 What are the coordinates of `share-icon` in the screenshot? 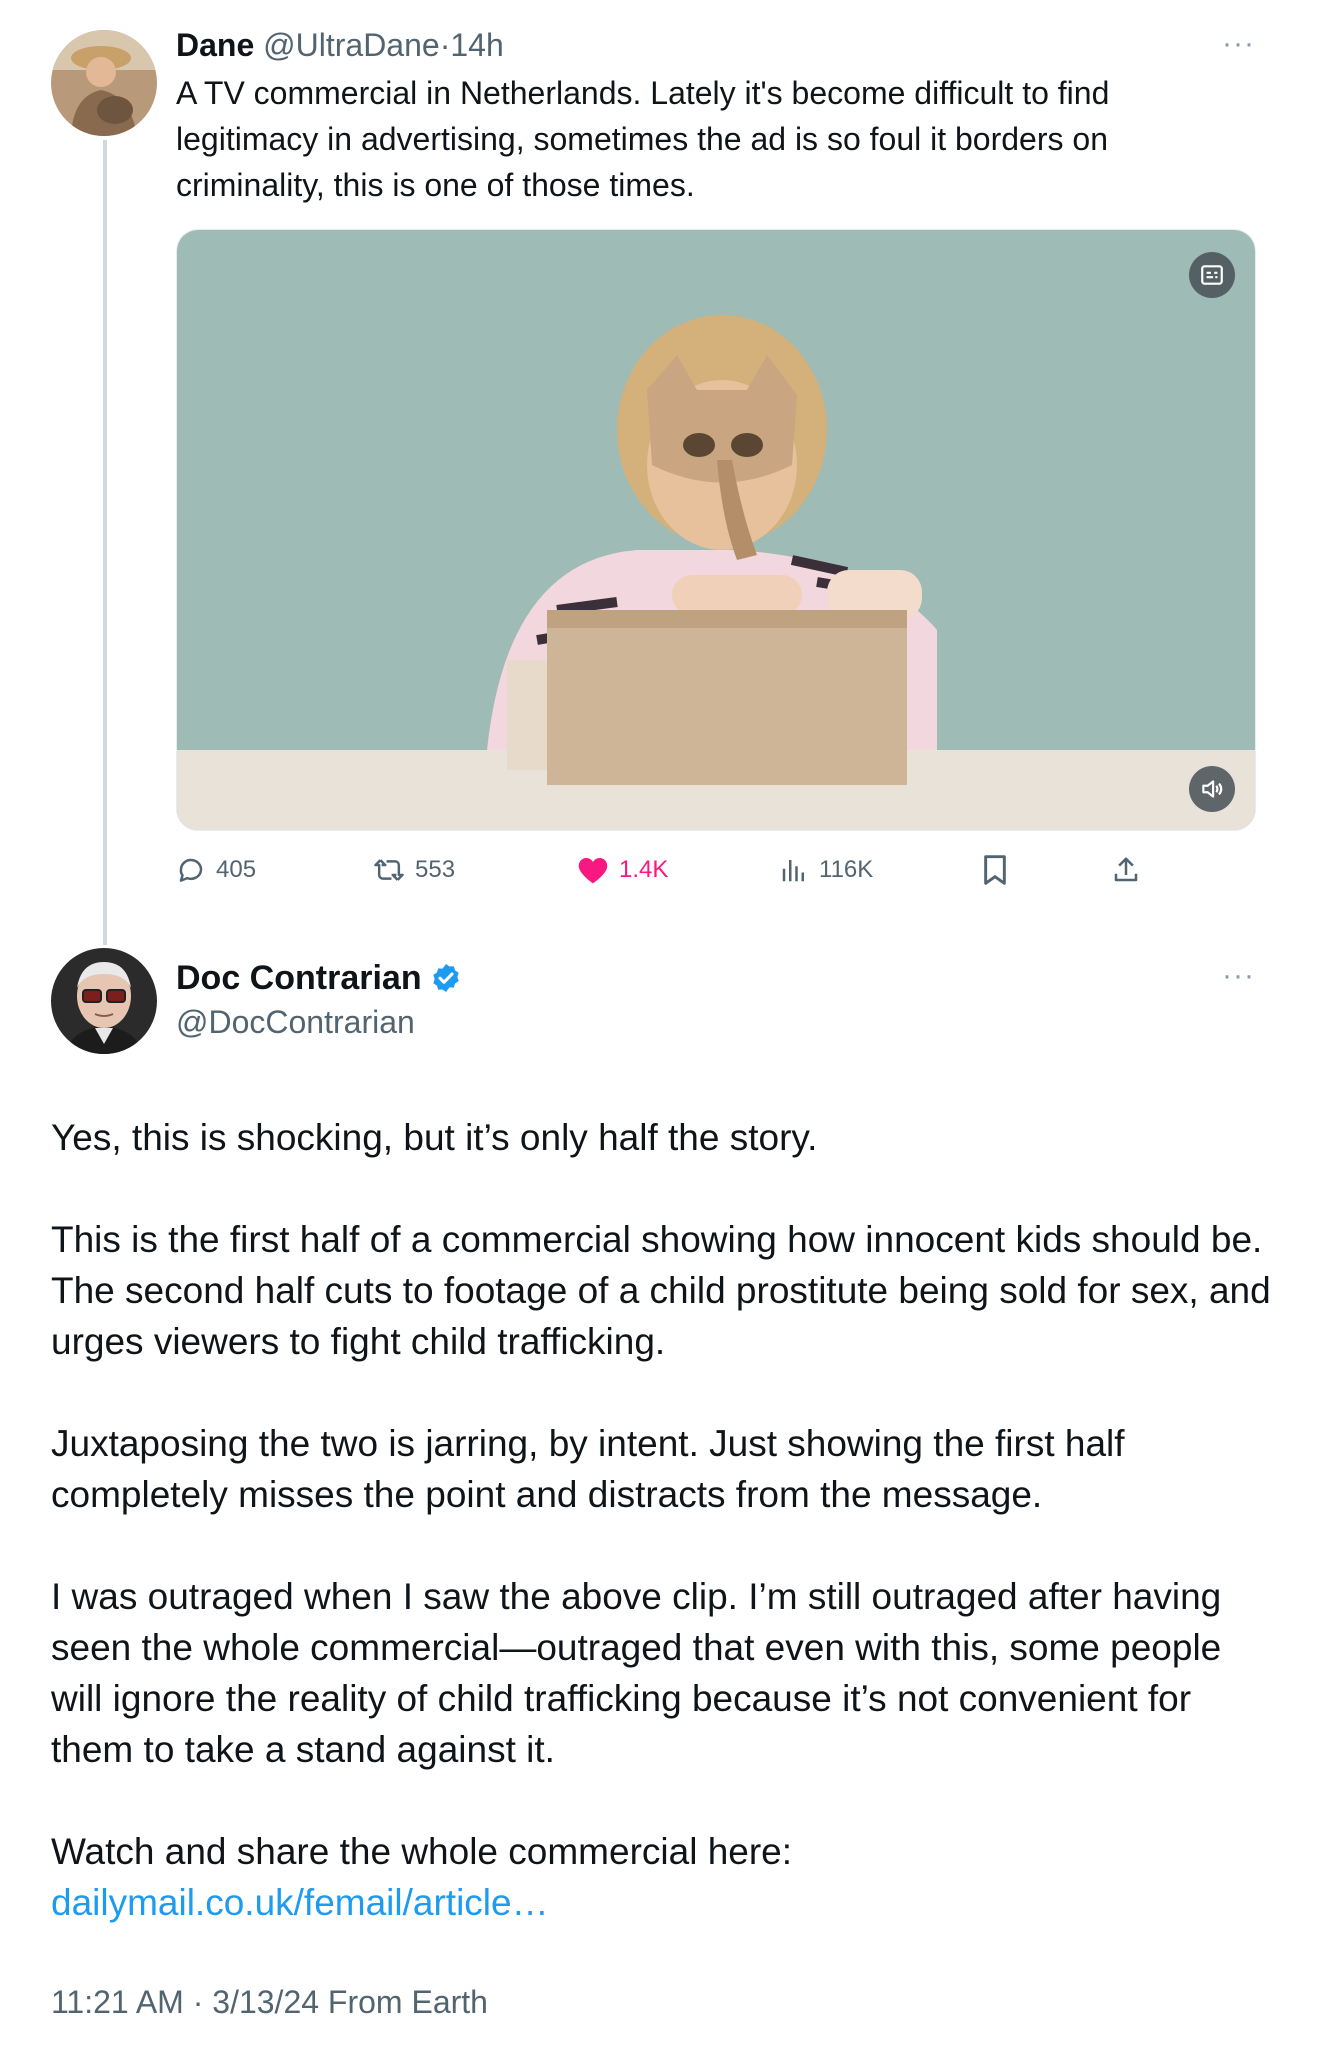 It's located at (1126, 869).